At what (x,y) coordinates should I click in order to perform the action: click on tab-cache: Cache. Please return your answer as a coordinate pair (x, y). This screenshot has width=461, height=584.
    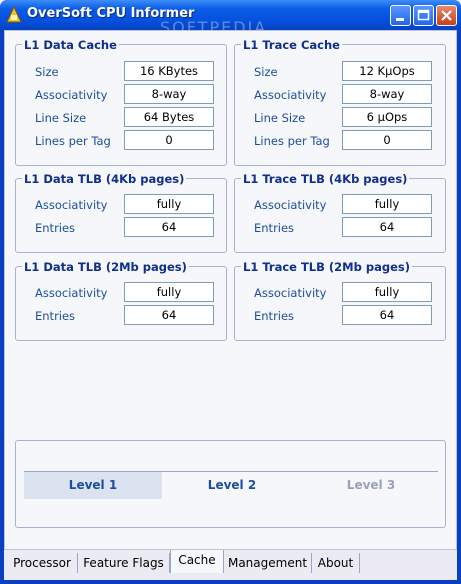
    Looking at the image, I should click on (197, 561).